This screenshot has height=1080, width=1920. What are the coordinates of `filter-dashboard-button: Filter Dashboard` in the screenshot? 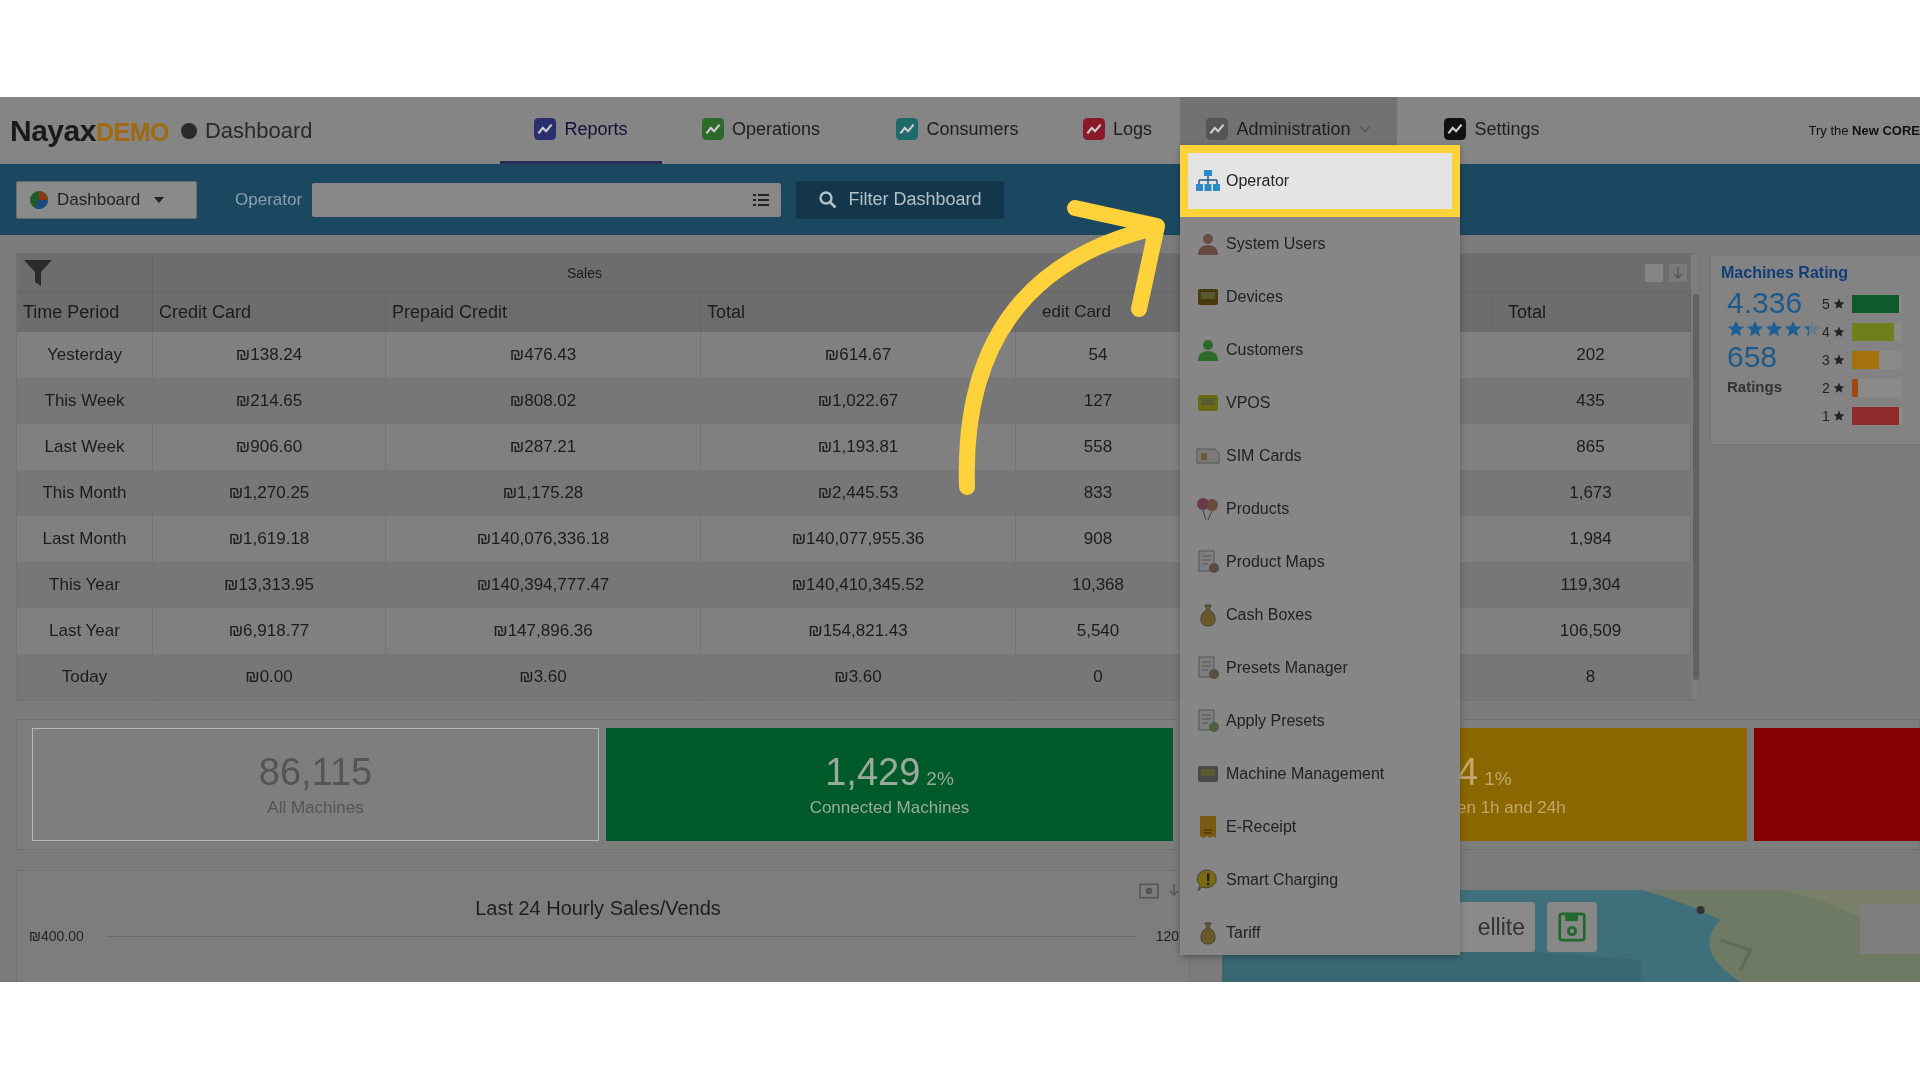 It's located at (900, 199).